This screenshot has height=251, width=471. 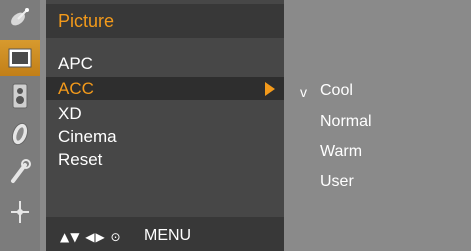 I want to click on category-station, so click(x=20, y=18).